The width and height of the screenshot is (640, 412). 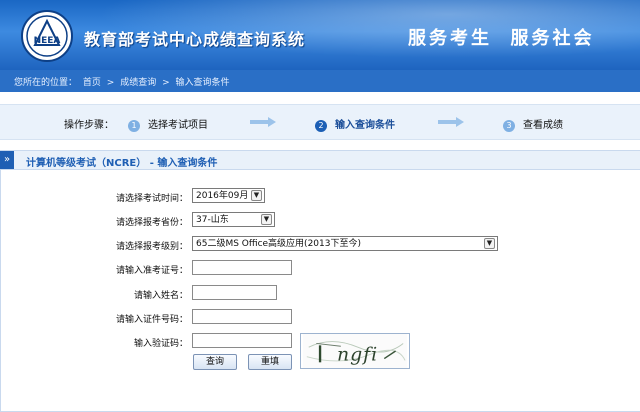 What do you see at coordinates (160, 296) in the screenshot?
I see `name-label: 请输入姓名：` at bounding box center [160, 296].